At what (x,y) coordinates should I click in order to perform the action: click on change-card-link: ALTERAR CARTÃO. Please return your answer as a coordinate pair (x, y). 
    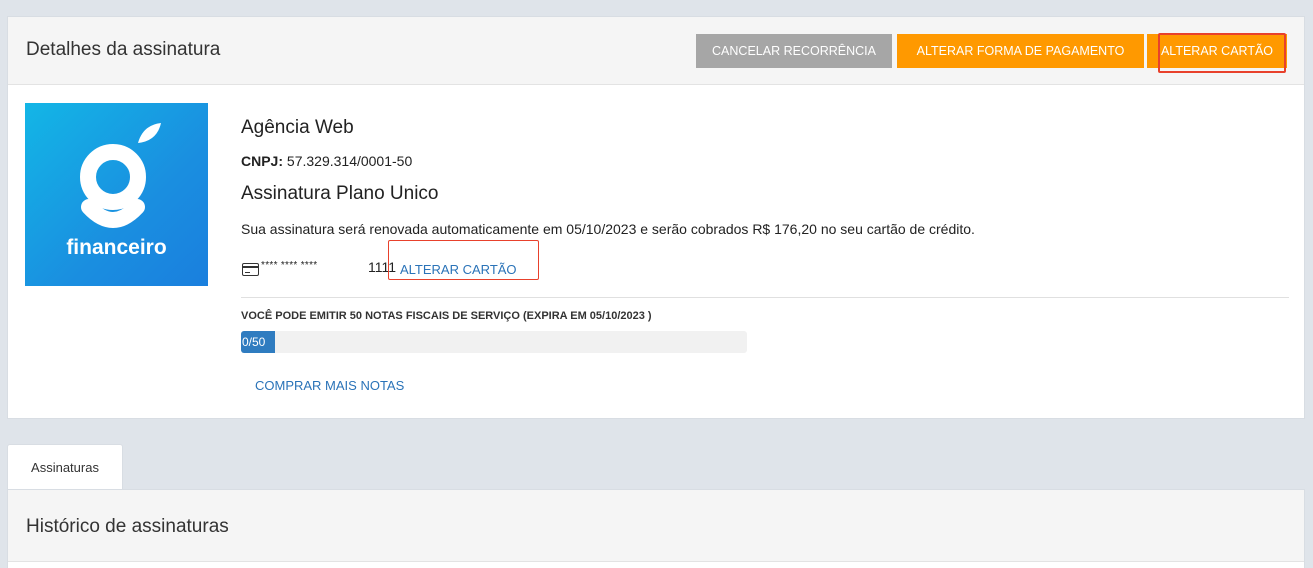
    Looking at the image, I should click on (458, 269).